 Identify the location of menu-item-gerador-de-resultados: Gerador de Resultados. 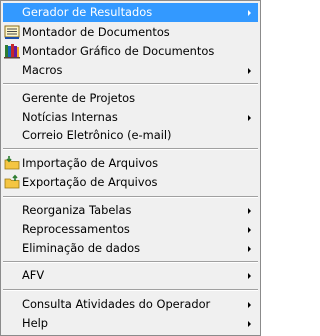
(130, 12).